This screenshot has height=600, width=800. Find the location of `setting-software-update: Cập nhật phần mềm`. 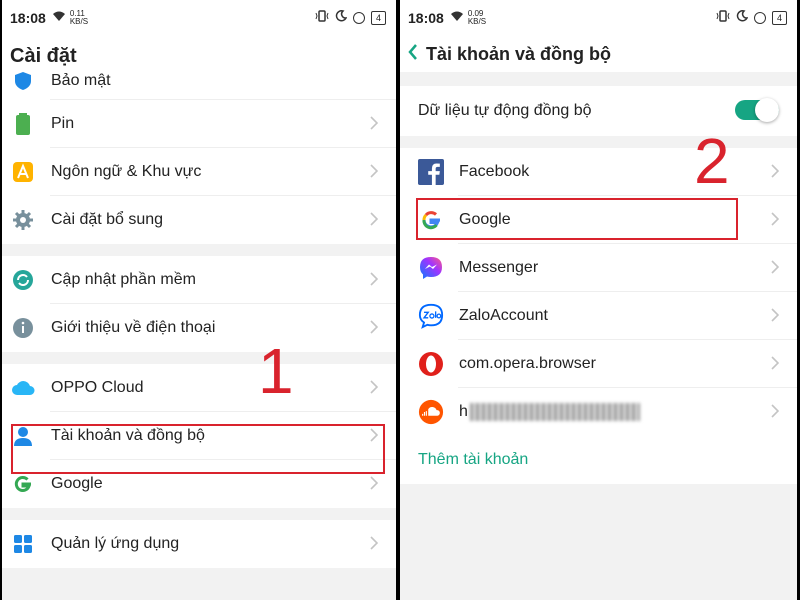

setting-software-update: Cập nhật phần mềm is located at coordinates (199, 280).